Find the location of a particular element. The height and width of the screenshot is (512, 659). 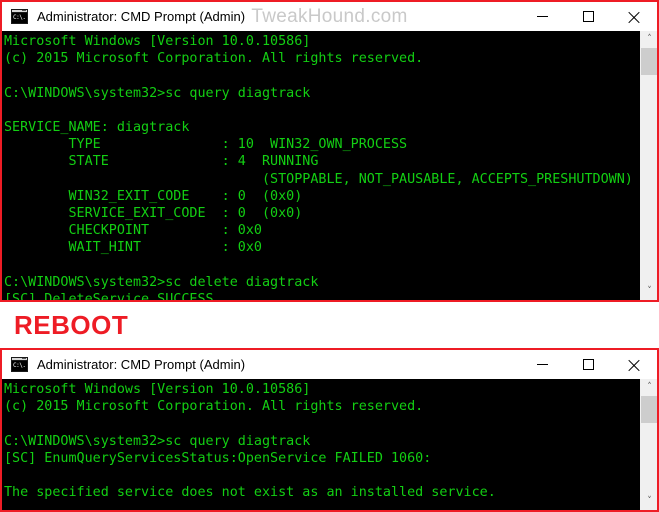

window-two-titlebar: C:\. Administrator: CMD Prompt (Admin) is located at coordinates (329, 364).